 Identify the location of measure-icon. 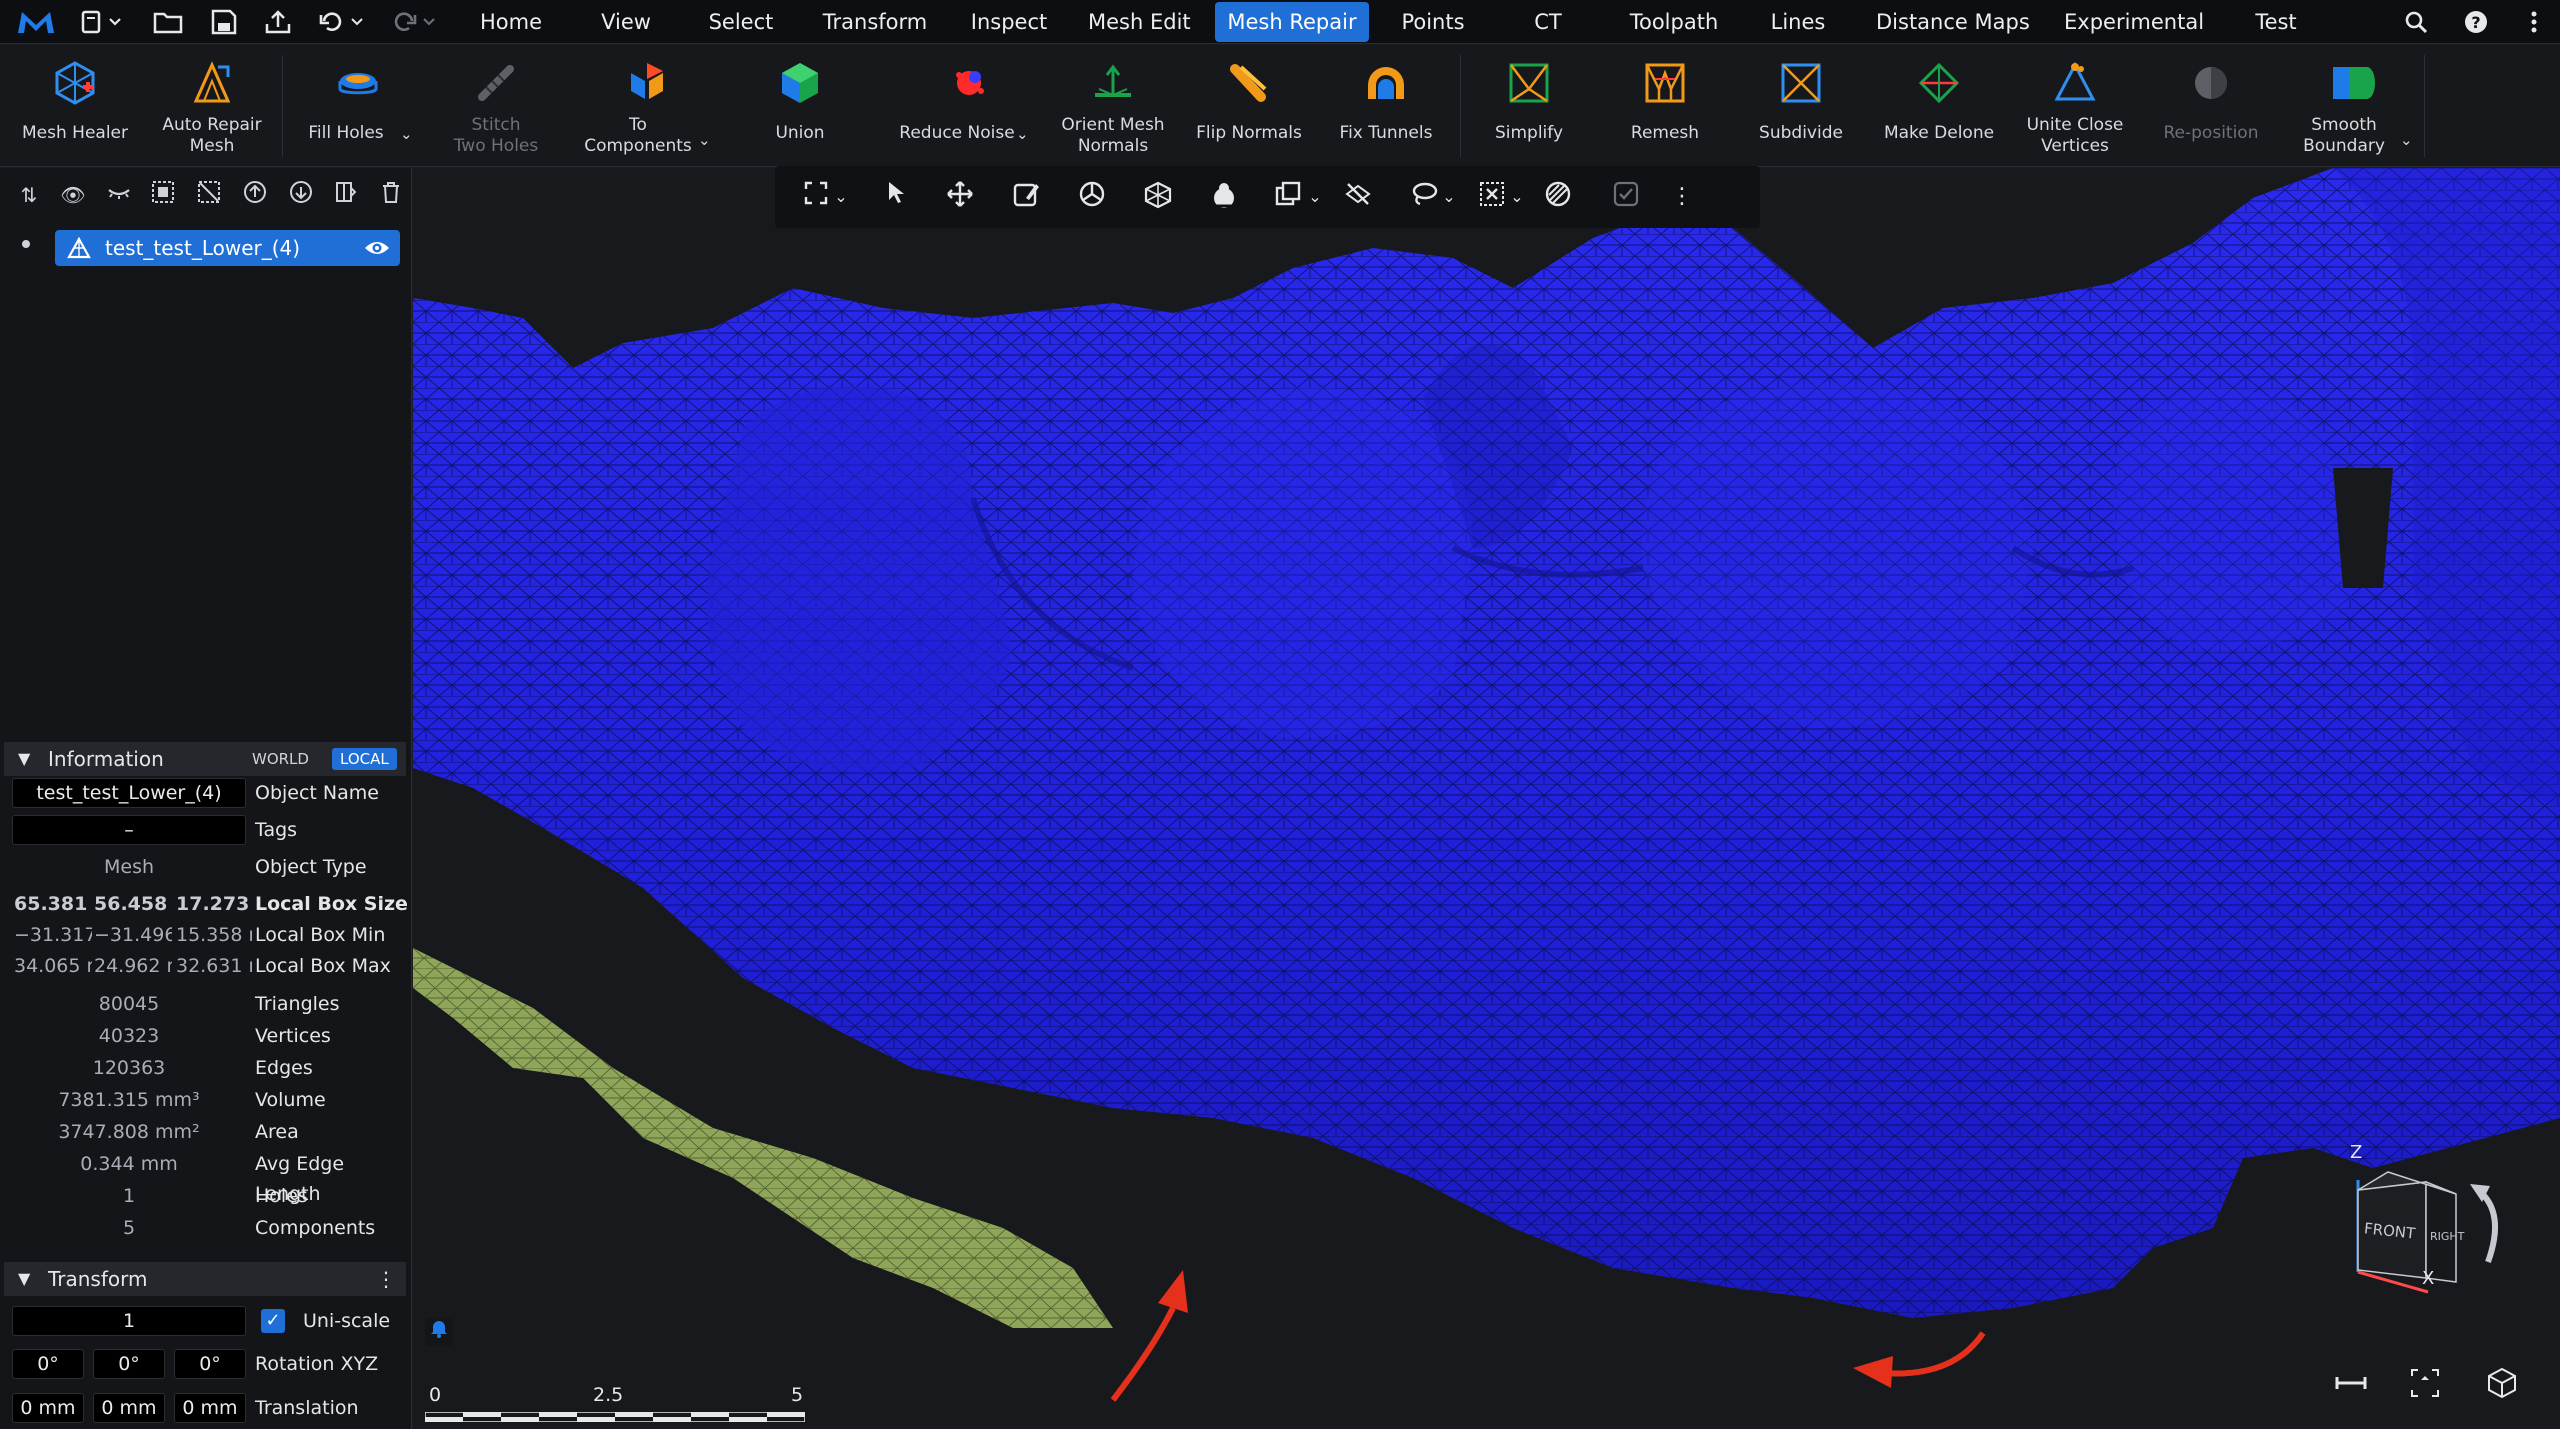
(2351, 1383).